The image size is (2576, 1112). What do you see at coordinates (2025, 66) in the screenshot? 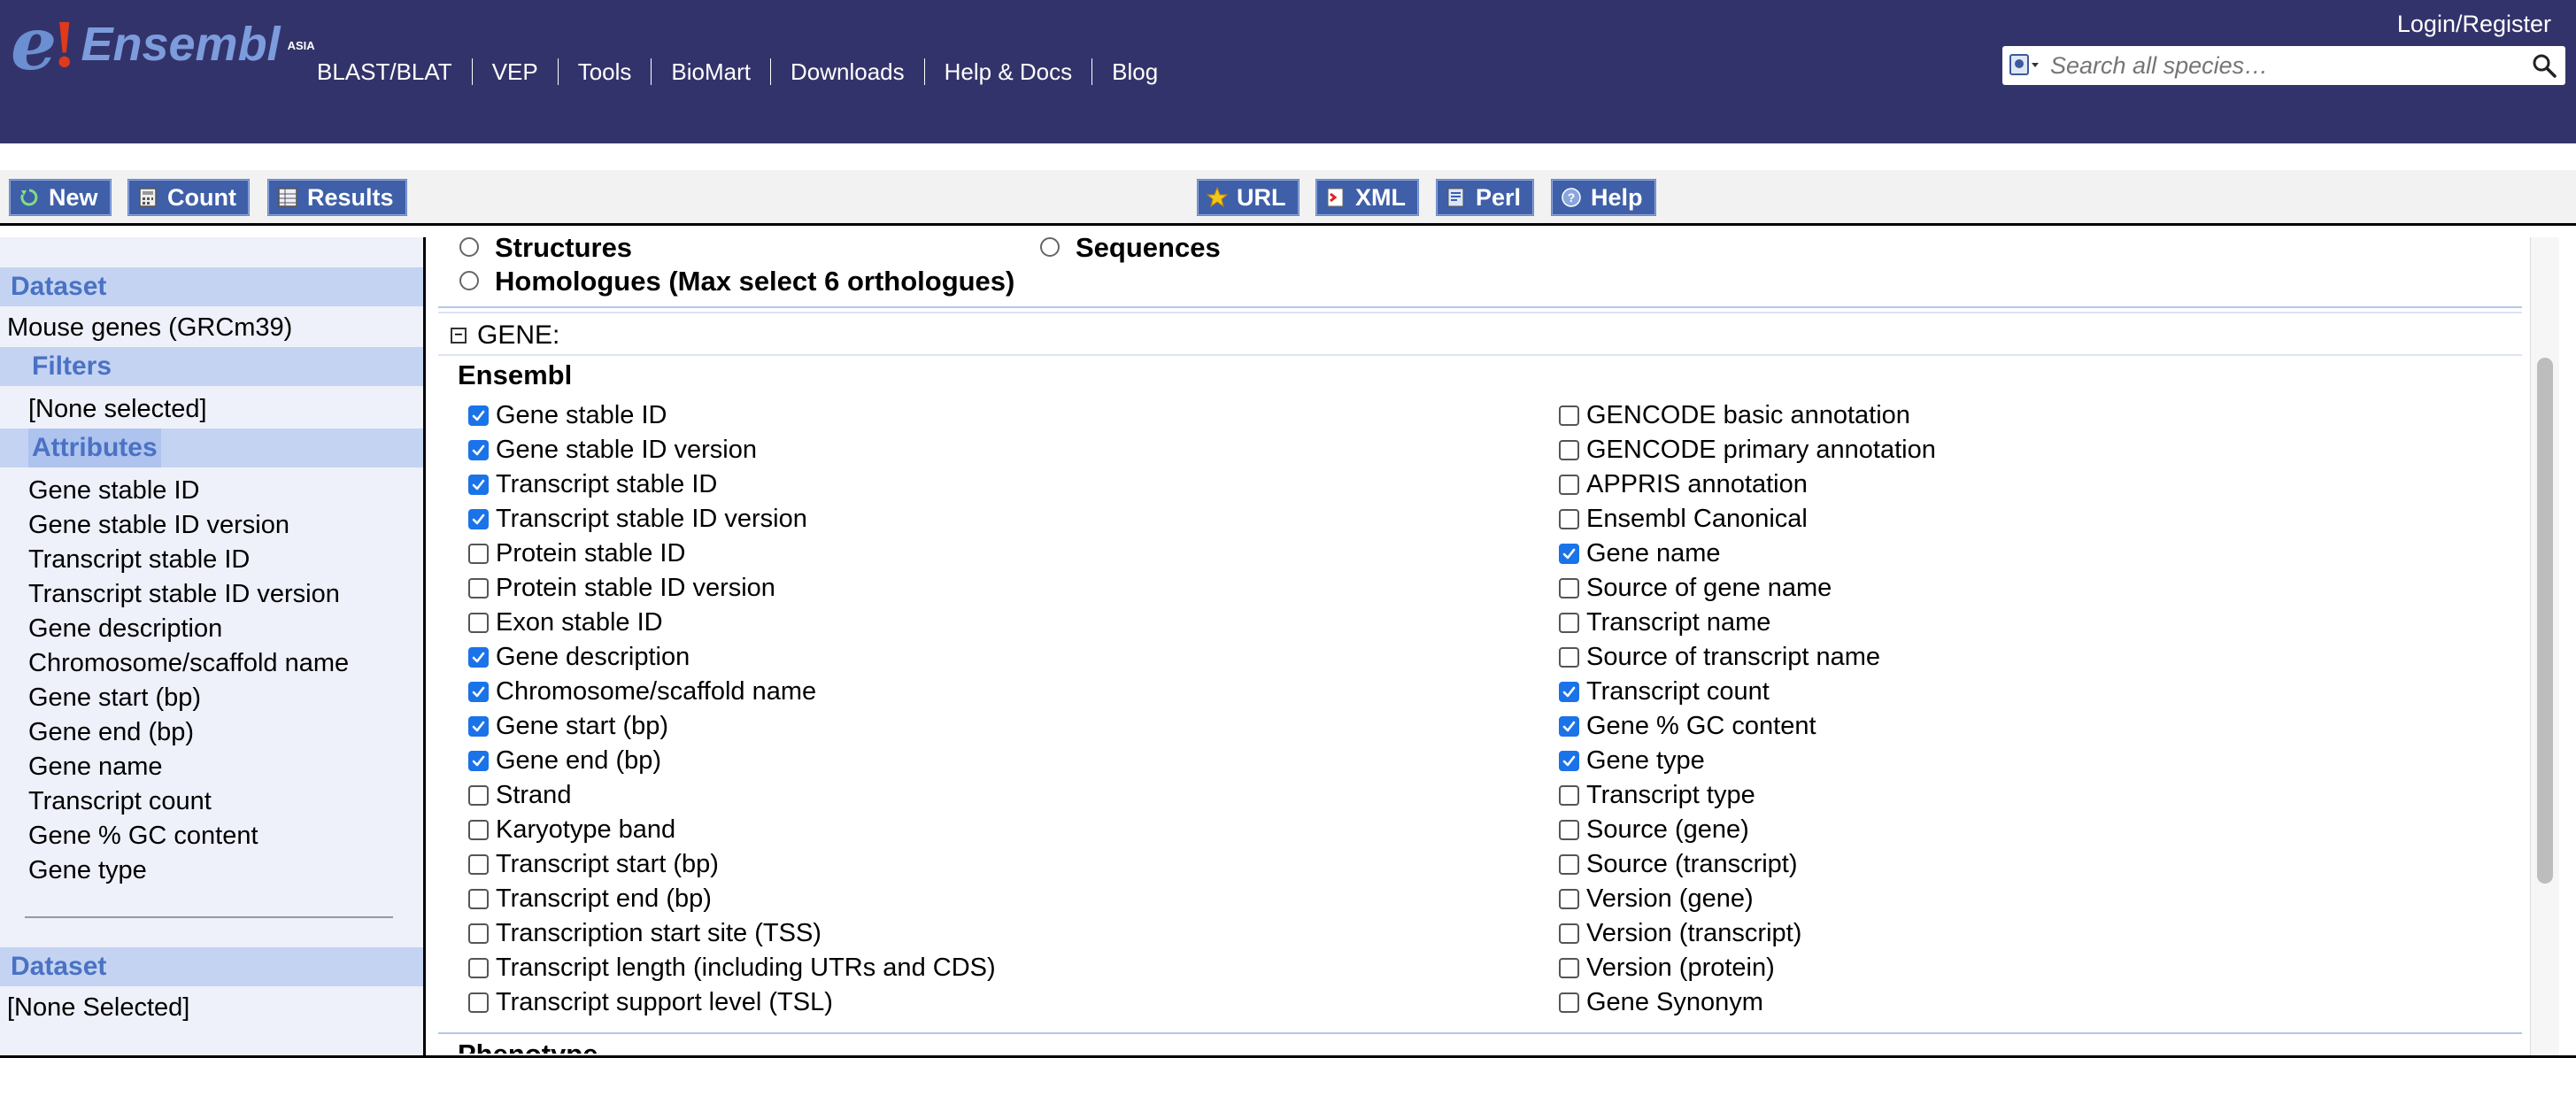
I see `species-selector-icon` at bounding box center [2025, 66].